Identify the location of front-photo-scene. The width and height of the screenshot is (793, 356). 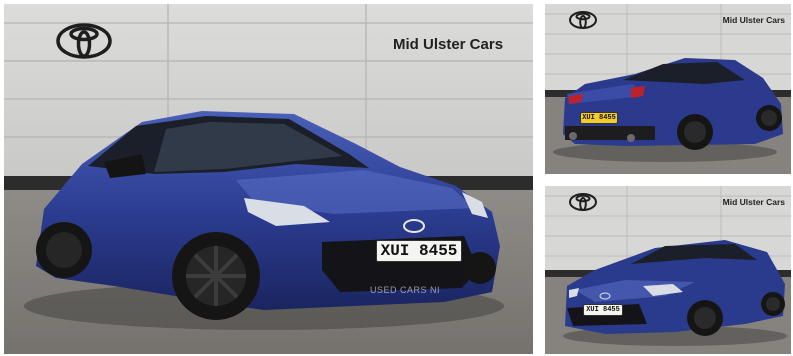
(668, 270).